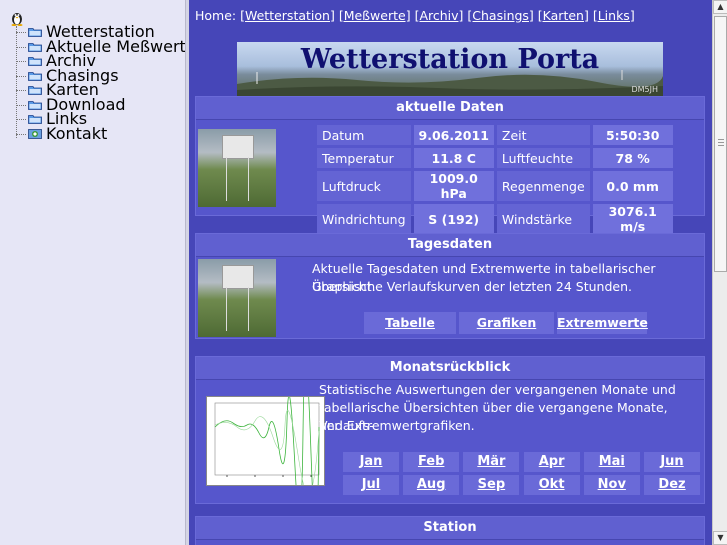 The width and height of the screenshot is (727, 545). I want to click on data-label: Regenmenge, so click(543, 186).